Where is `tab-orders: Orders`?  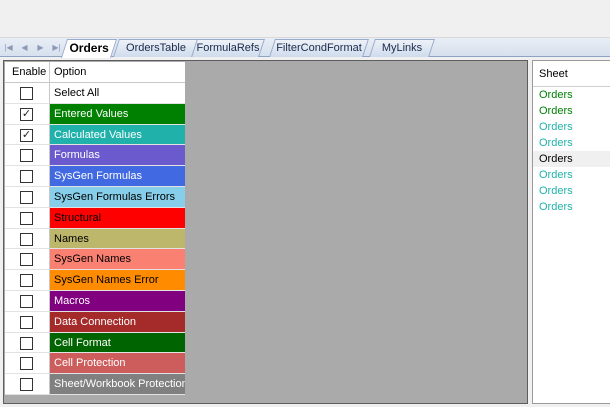
tab-orders: Orders is located at coordinates (89, 48).